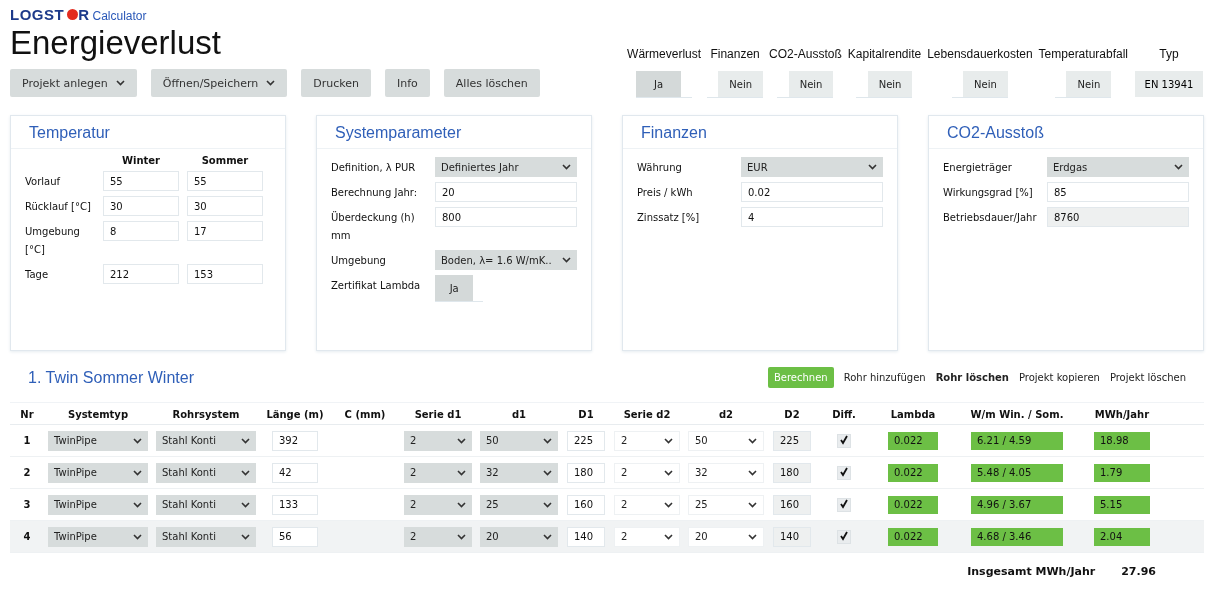  Describe the element at coordinates (607, 537) in the screenshot. I see `table-row: 4 TwinPipe Stahl Konti 56 2 20 140 2 20 140 0.022 4.68 / 3.46 2.04` at that location.